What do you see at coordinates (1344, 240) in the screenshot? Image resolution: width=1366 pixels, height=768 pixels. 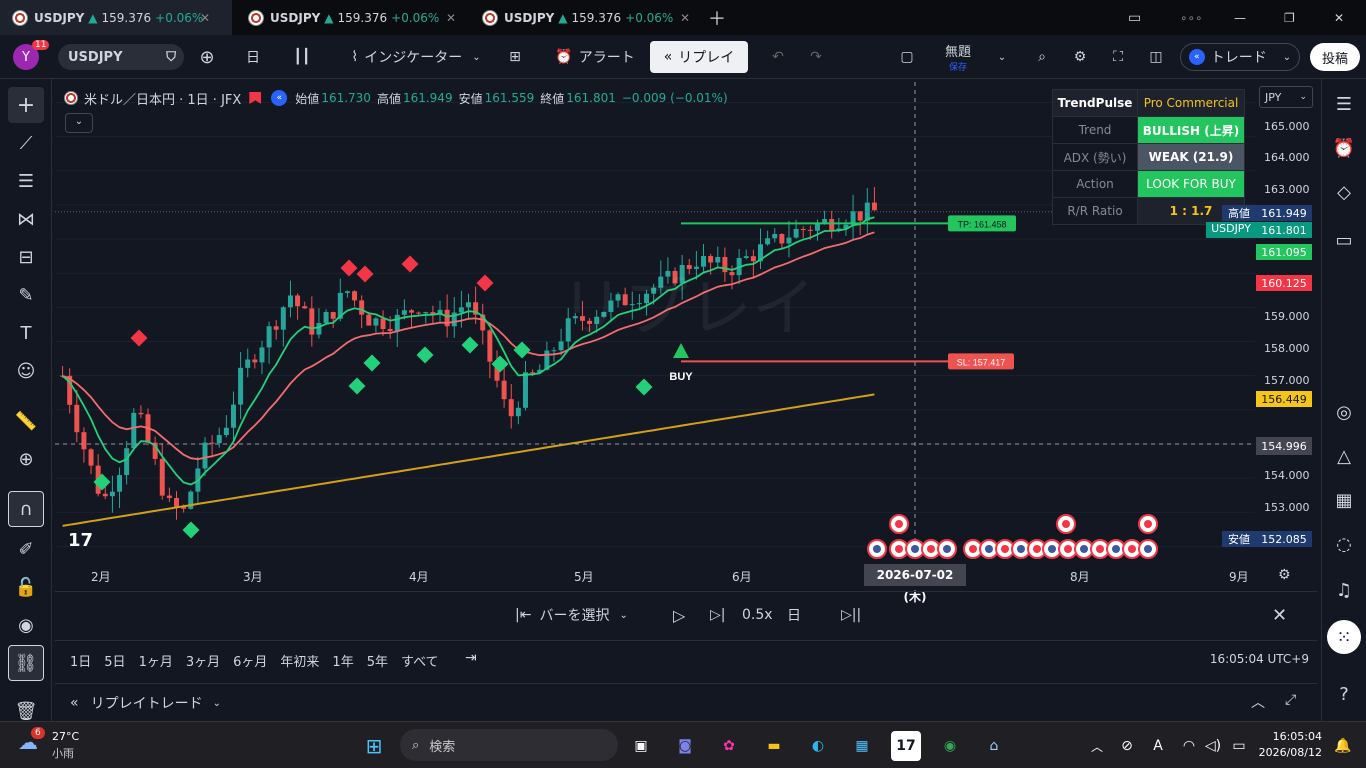 I see `chat-icon: ▭` at bounding box center [1344, 240].